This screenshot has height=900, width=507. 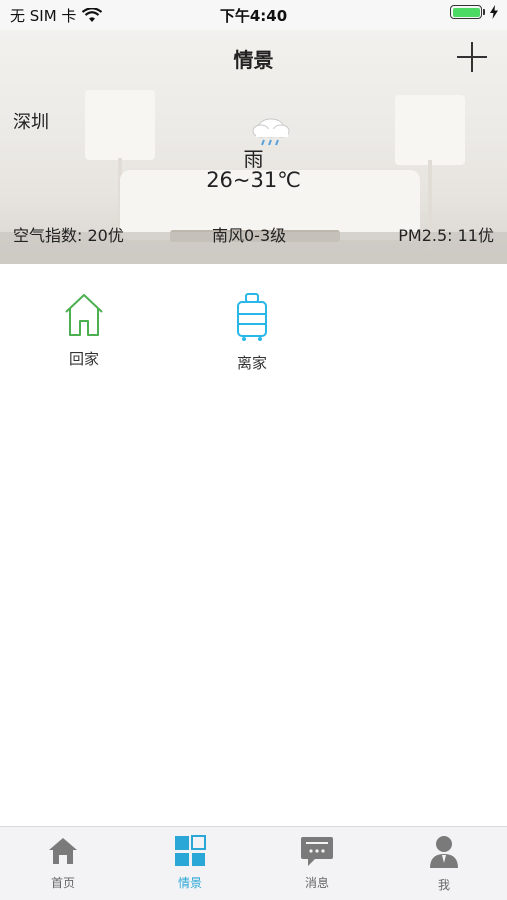 What do you see at coordinates (443, 885) in the screenshot?
I see `tab-me-label: 我` at bounding box center [443, 885].